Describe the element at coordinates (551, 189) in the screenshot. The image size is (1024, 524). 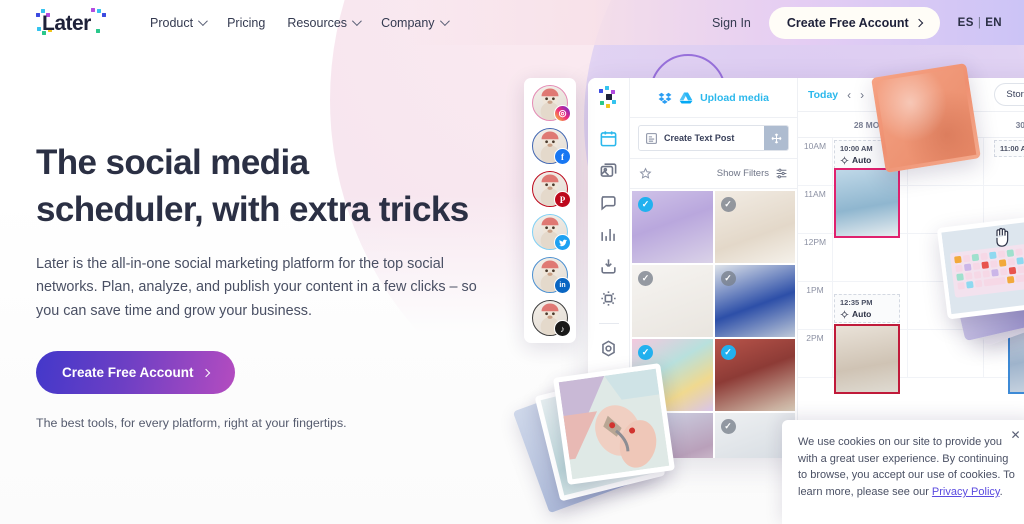
I see `account-pinterest: P` at that location.